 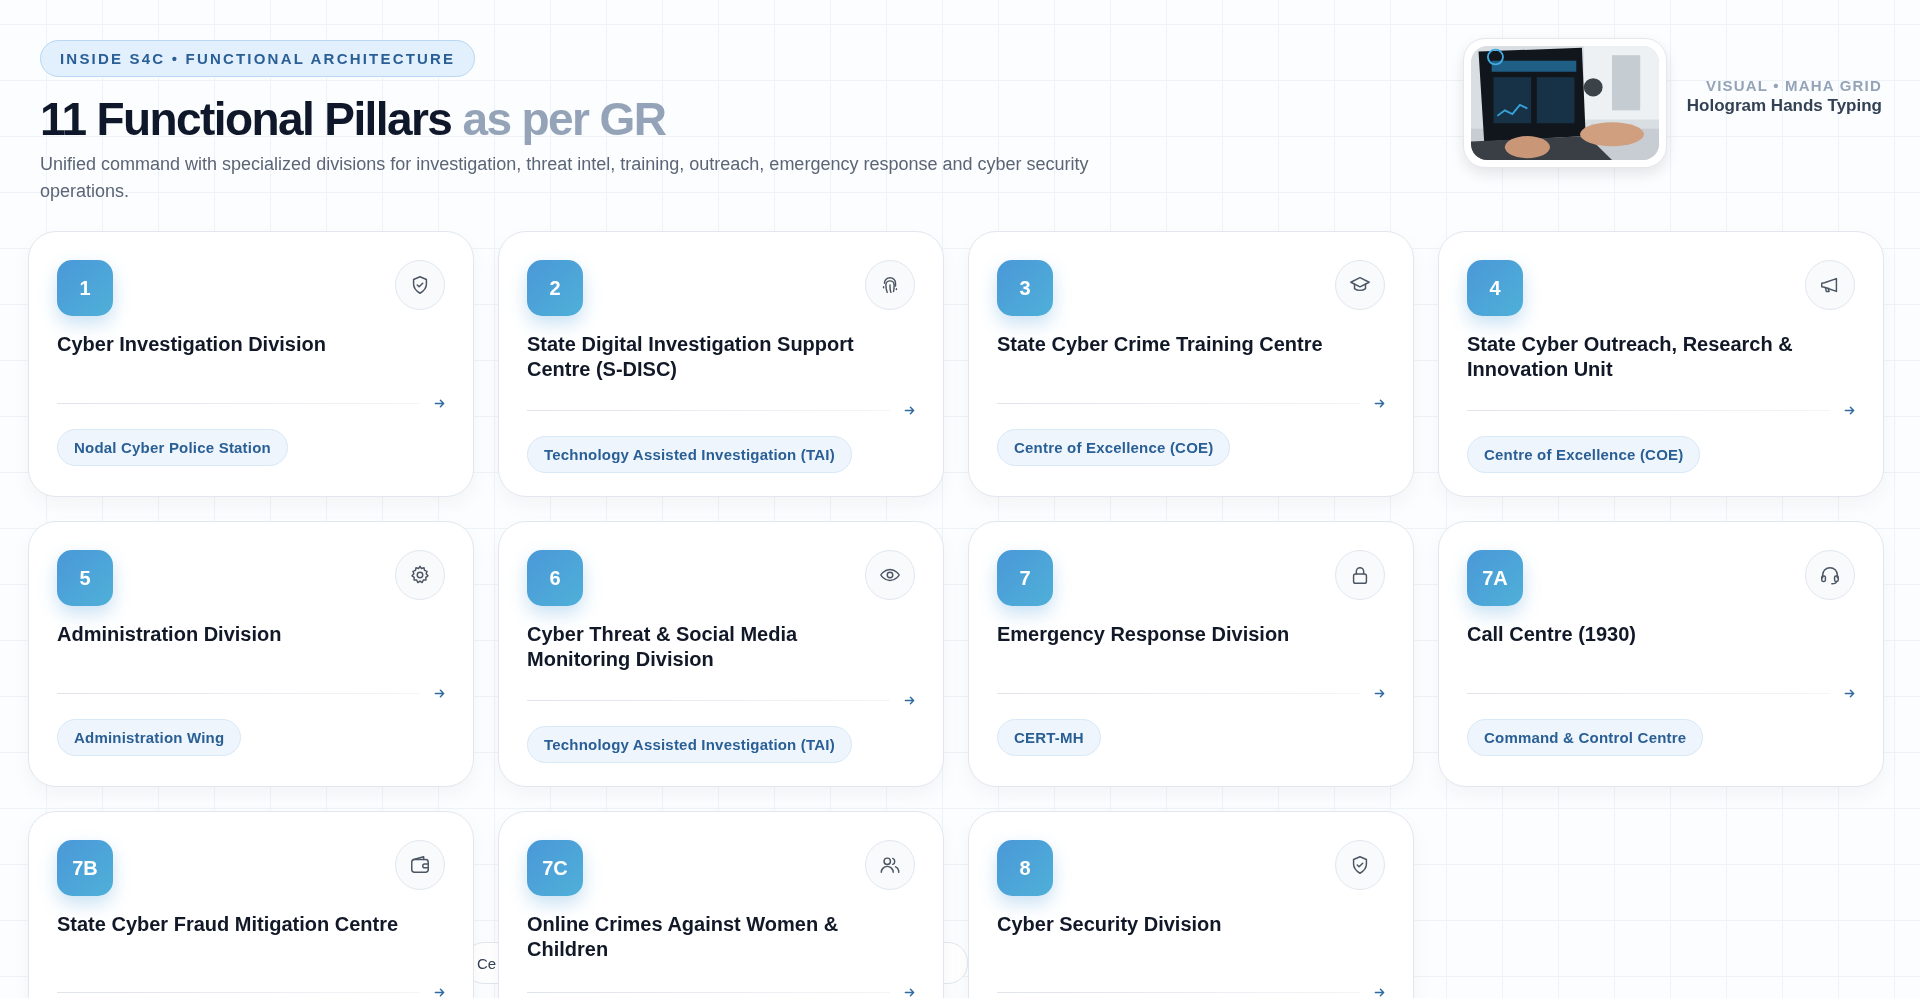 I want to click on card-title: Emergency Response Division, so click(x=1144, y=634).